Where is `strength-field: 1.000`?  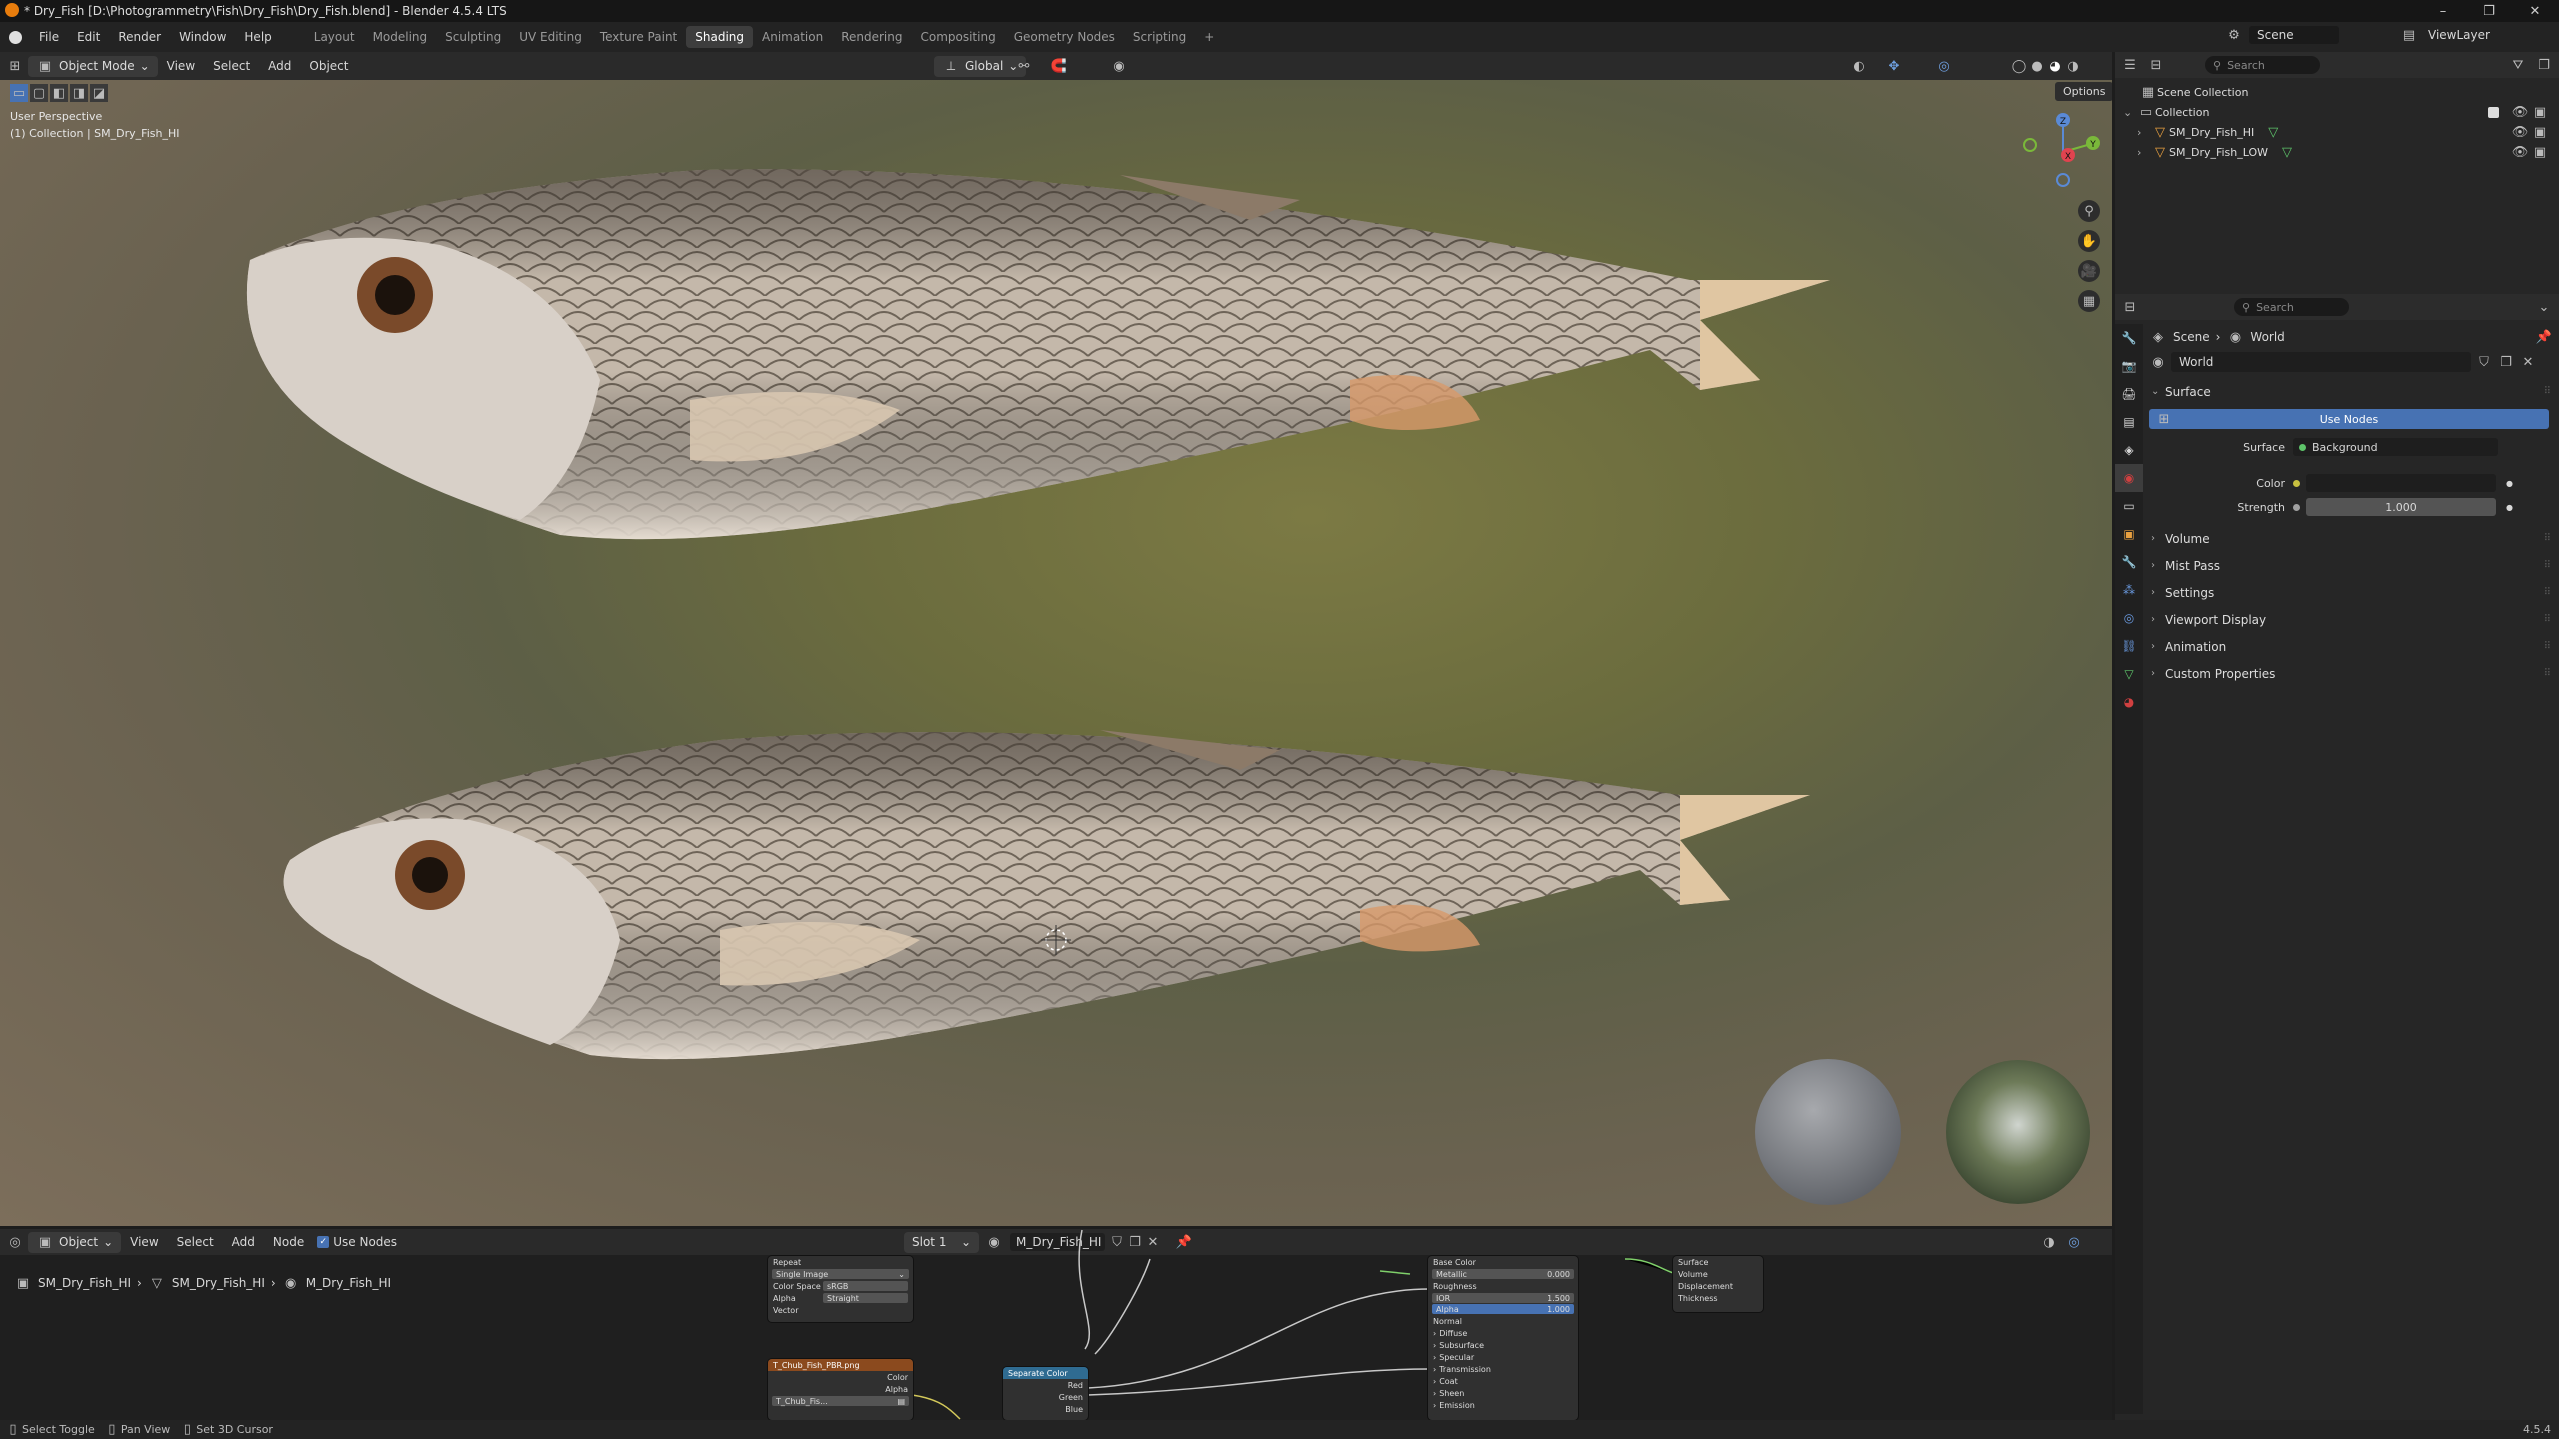 strength-field: 1.000 is located at coordinates (2401, 507).